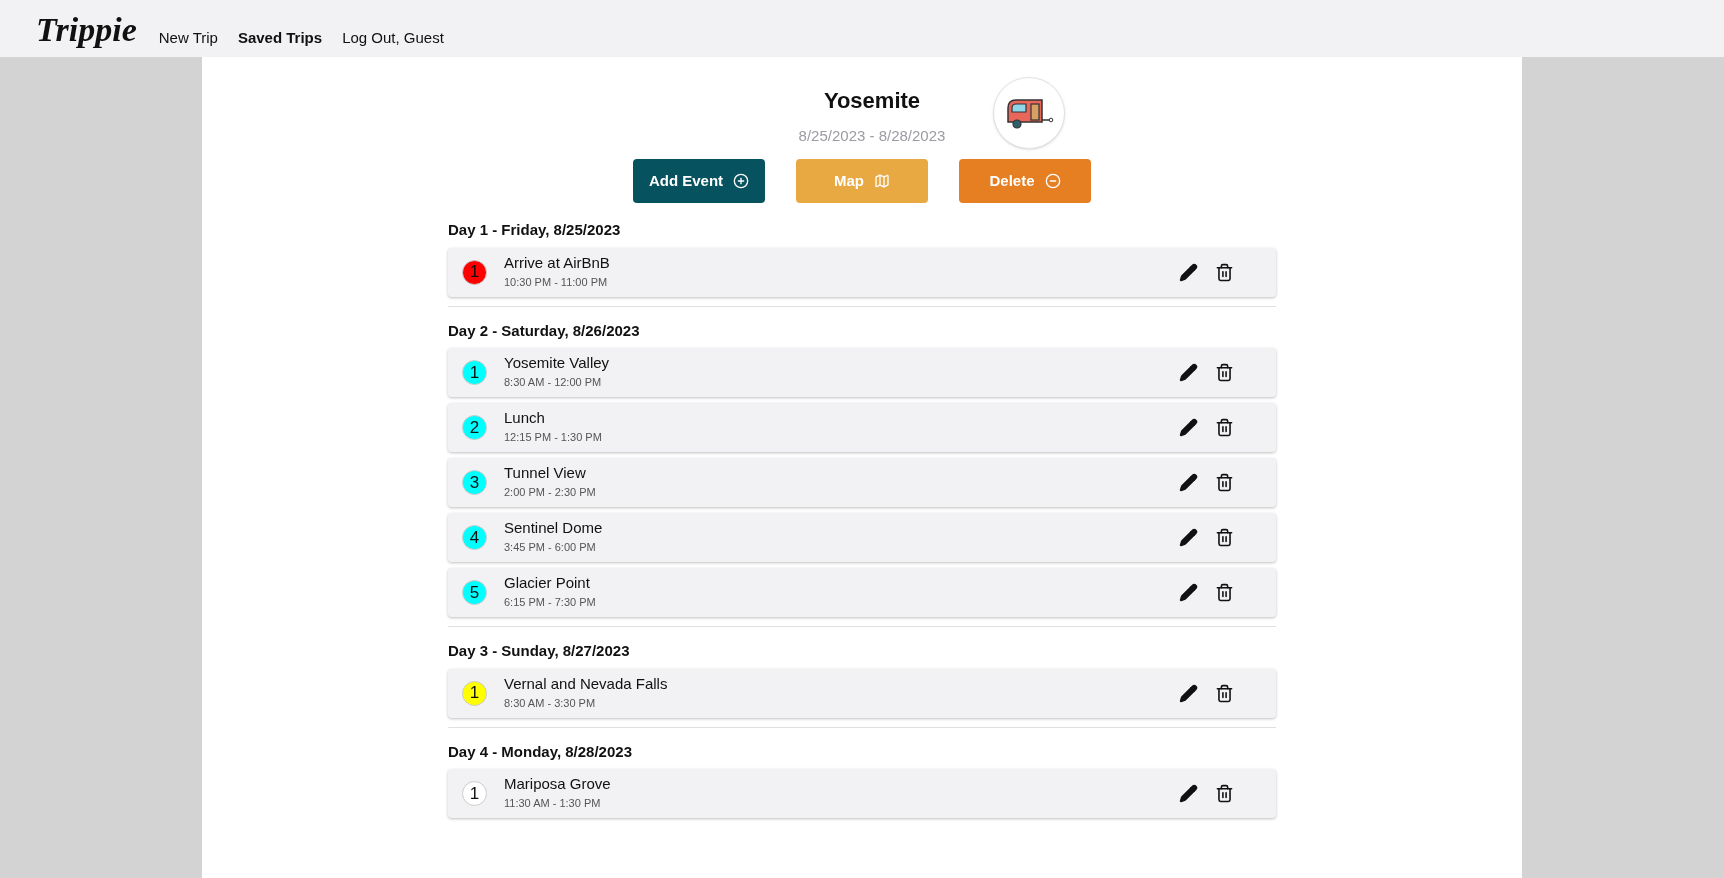  What do you see at coordinates (862, 272) in the screenshot?
I see `event-card: 1 Arrive at AirBnB 10:30 PM - 11:00 PM` at bounding box center [862, 272].